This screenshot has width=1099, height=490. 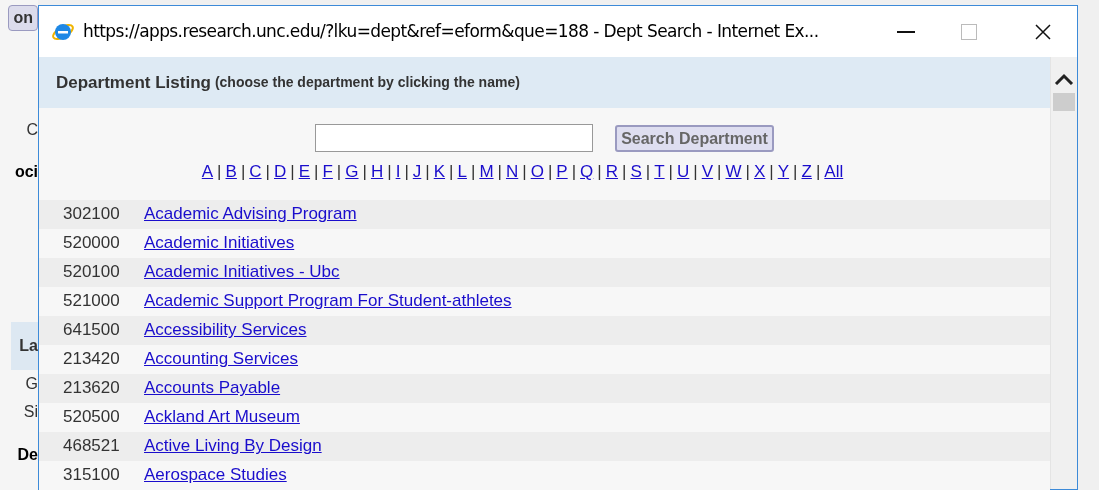 What do you see at coordinates (26, 172) in the screenshot?
I see `page-label: oci` at bounding box center [26, 172].